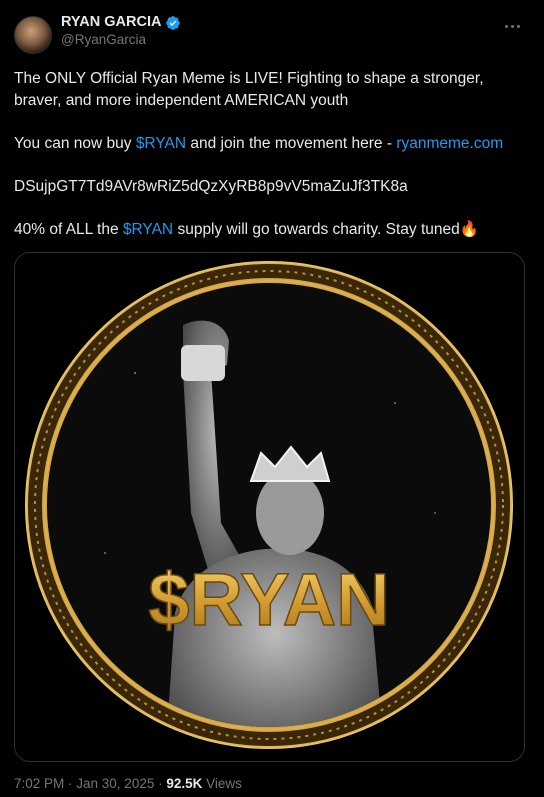 The image size is (544, 797). What do you see at coordinates (121, 39) in the screenshot?
I see `handle: @RyanGarcia` at bounding box center [121, 39].